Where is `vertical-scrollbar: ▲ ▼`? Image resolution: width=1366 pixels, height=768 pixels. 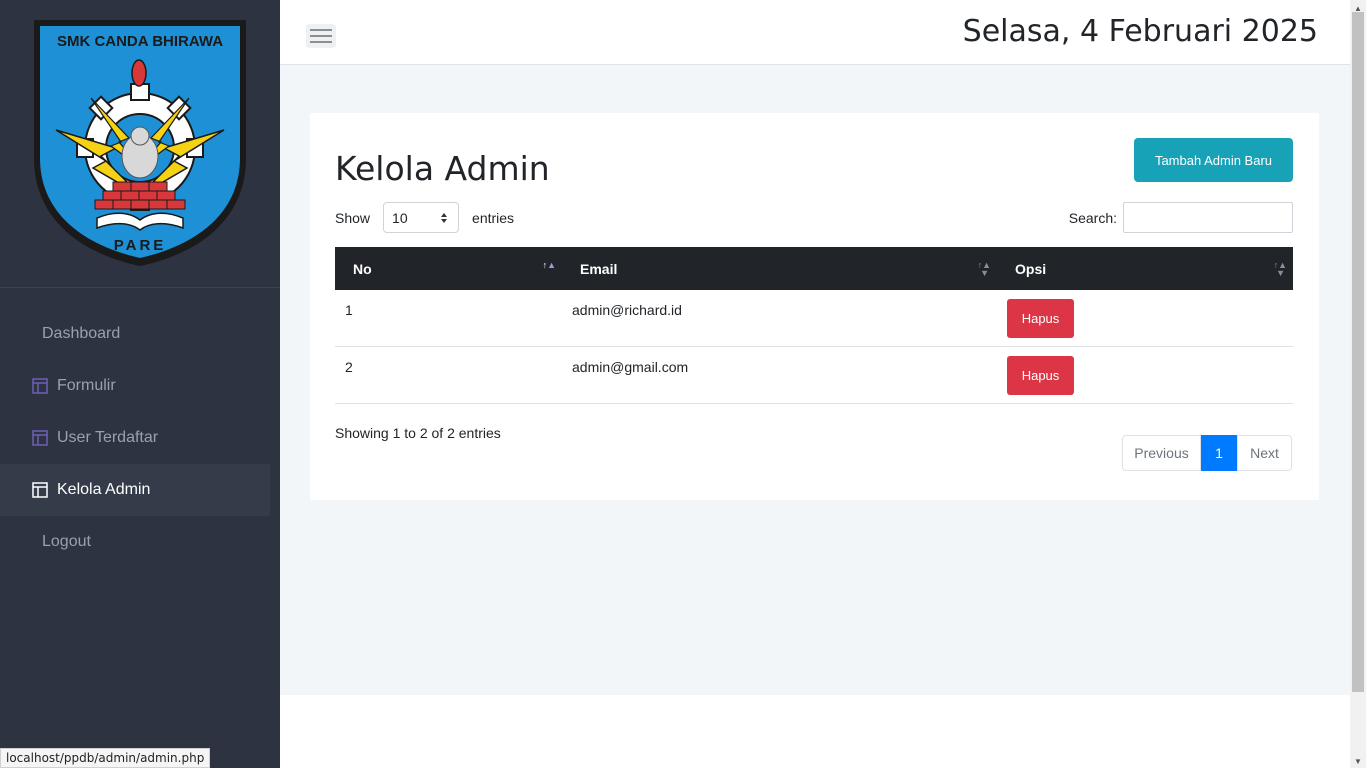 vertical-scrollbar: ▲ ▼ is located at coordinates (1358, 384).